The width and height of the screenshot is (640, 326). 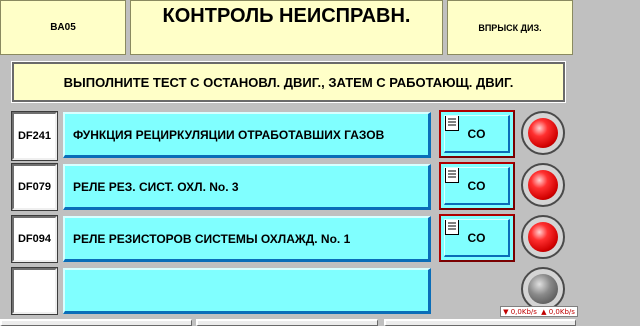 I want to click on fault-code-box: DF079, so click(x=34, y=187).